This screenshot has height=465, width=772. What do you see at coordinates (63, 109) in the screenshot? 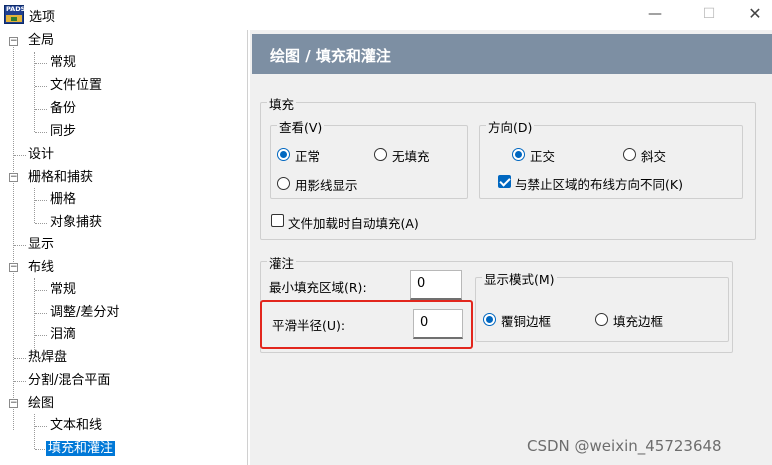
I see `tree-item-backup: 备份` at bounding box center [63, 109].